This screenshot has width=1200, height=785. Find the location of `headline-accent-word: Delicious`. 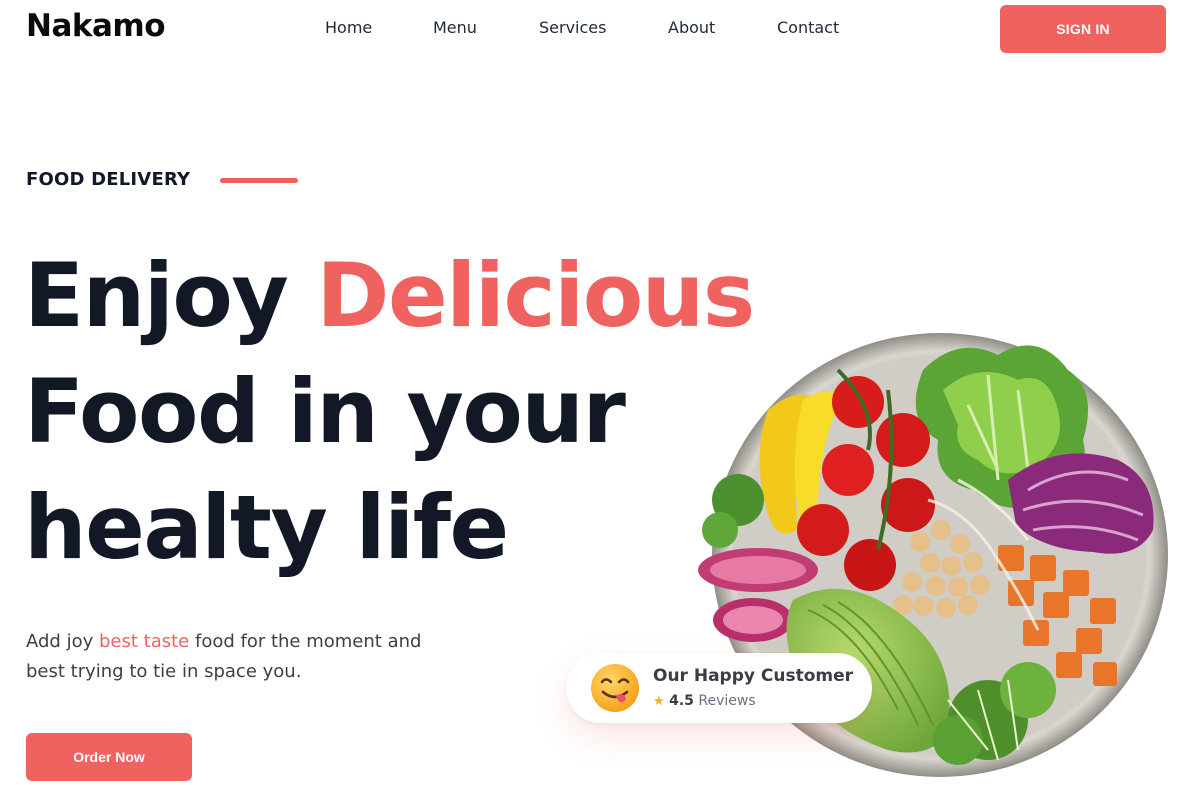

headline-accent-word: Delicious is located at coordinates (535, 295).